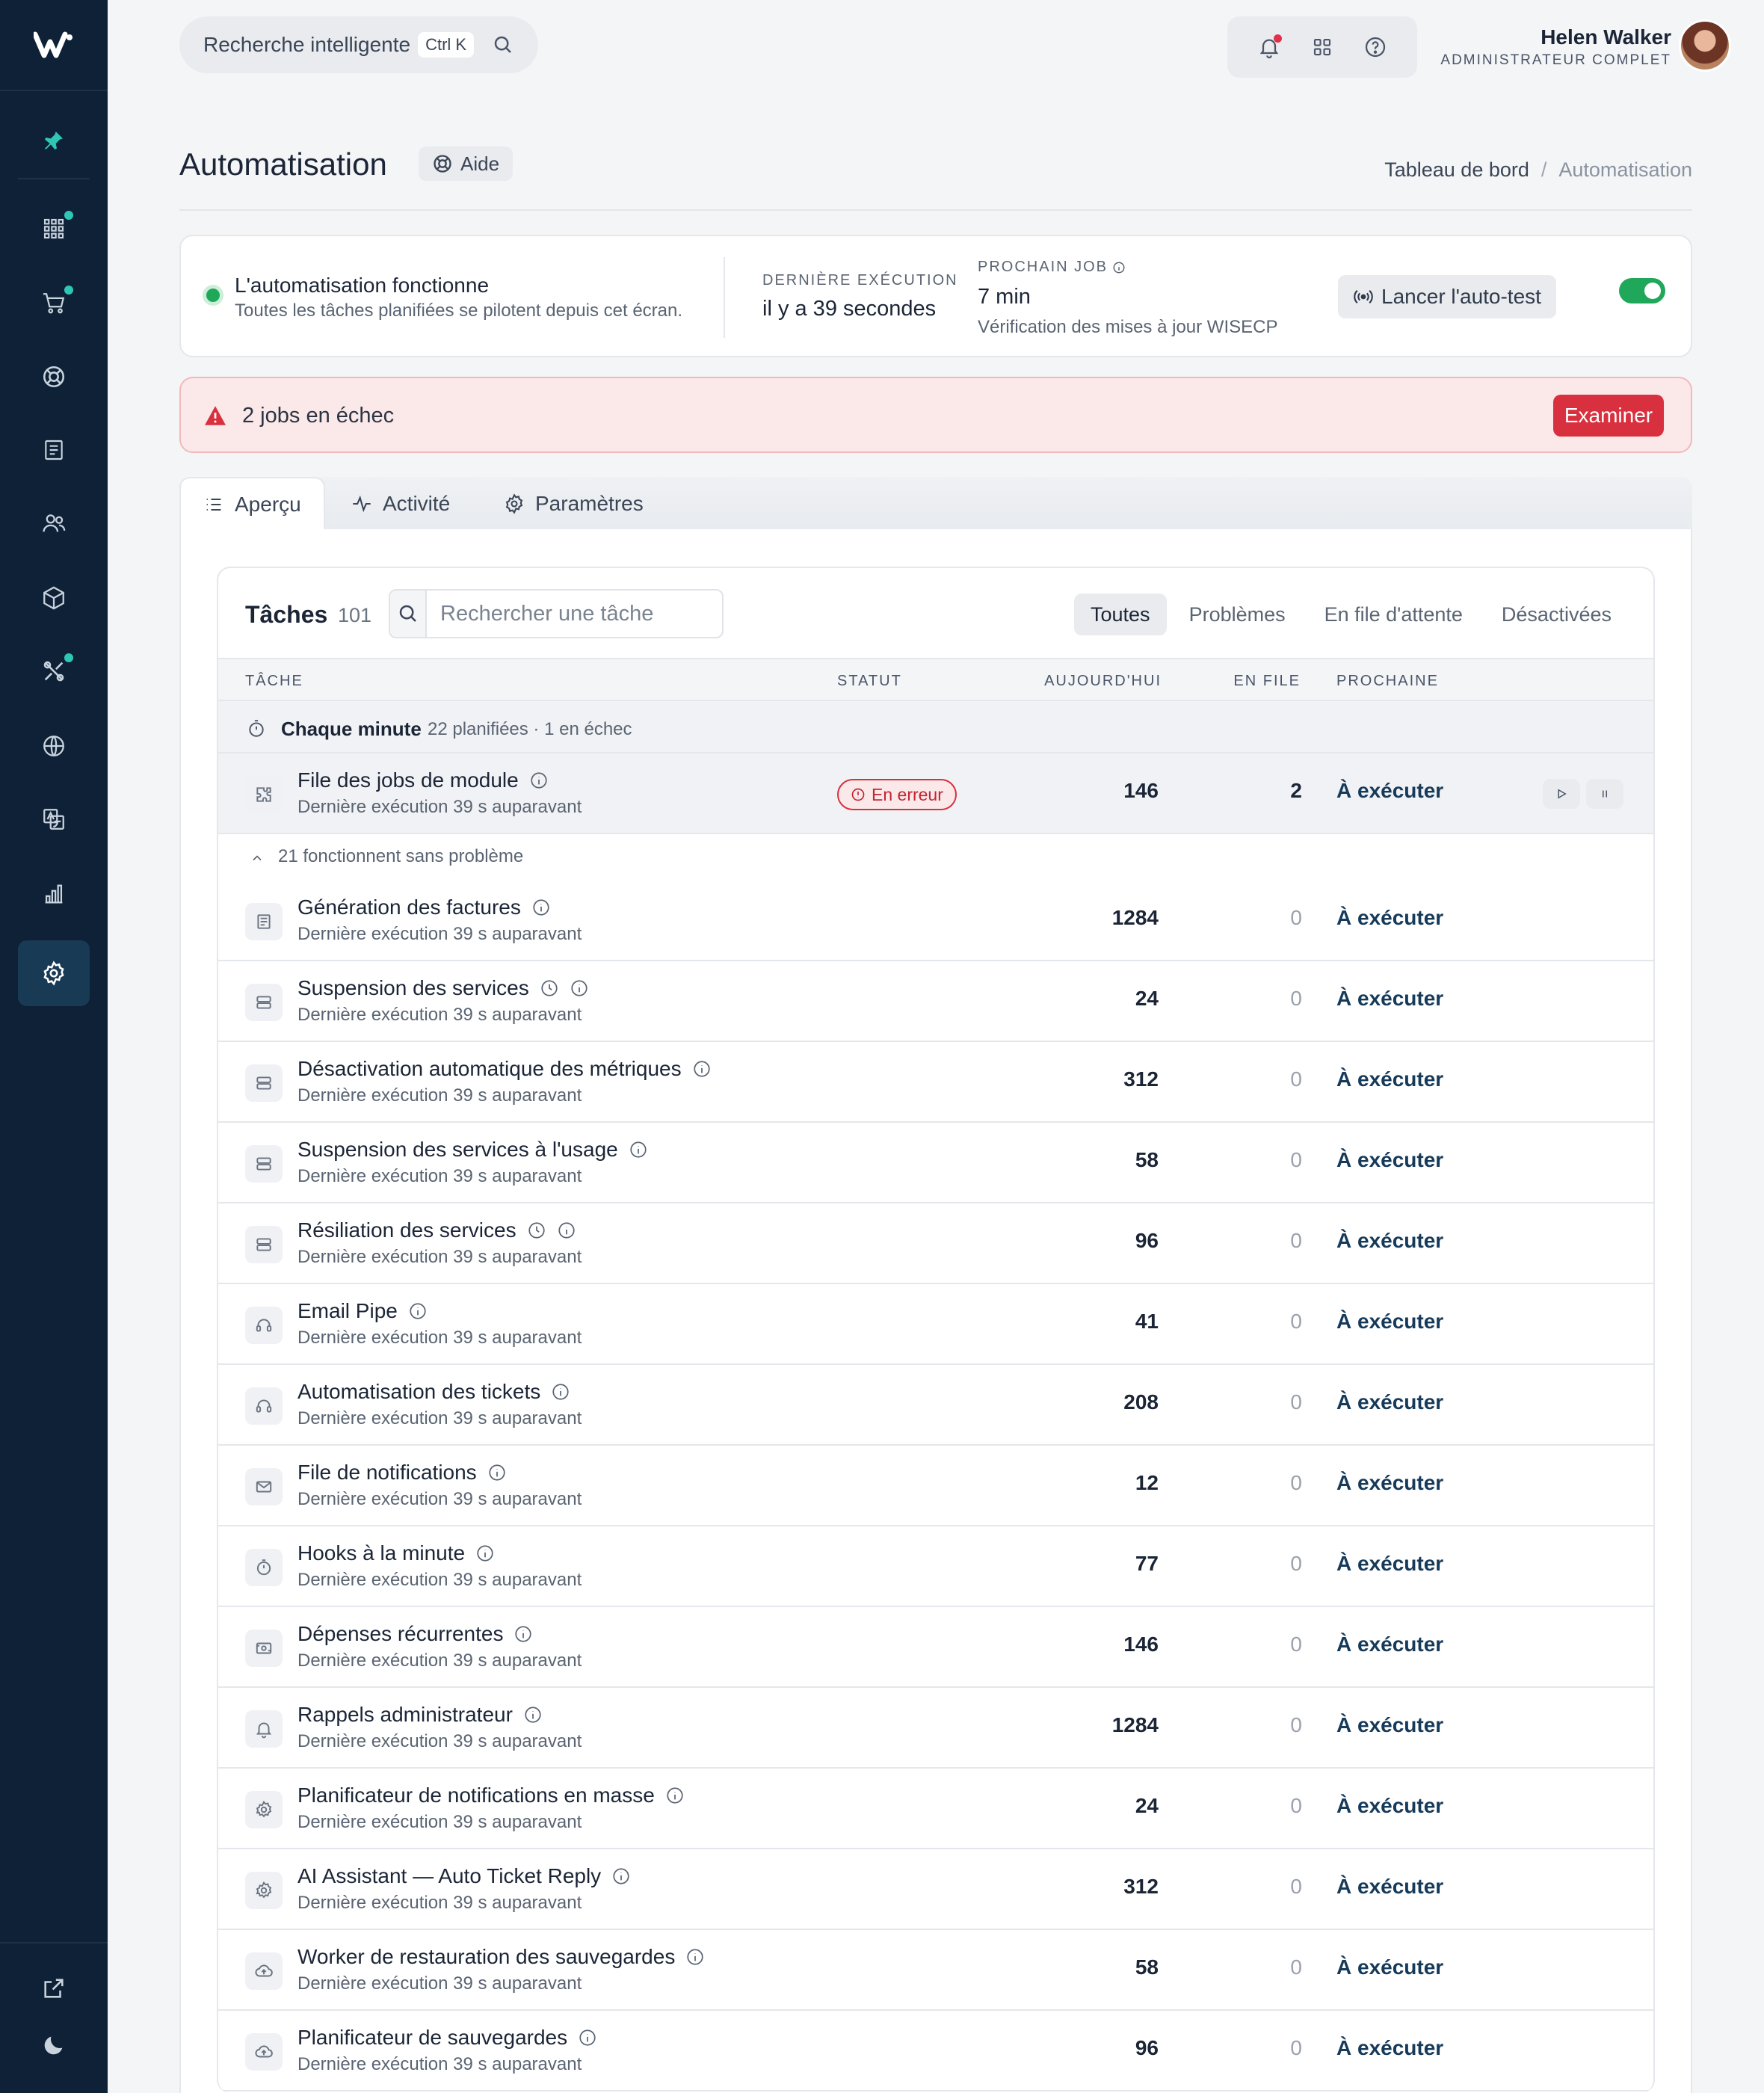 The height and width of the screenshot is (2093, 1764). What do you see at coordinates (54, 894) in the screenshot?
I see `sidebar-item-reports` at bounding box center [54, 894].